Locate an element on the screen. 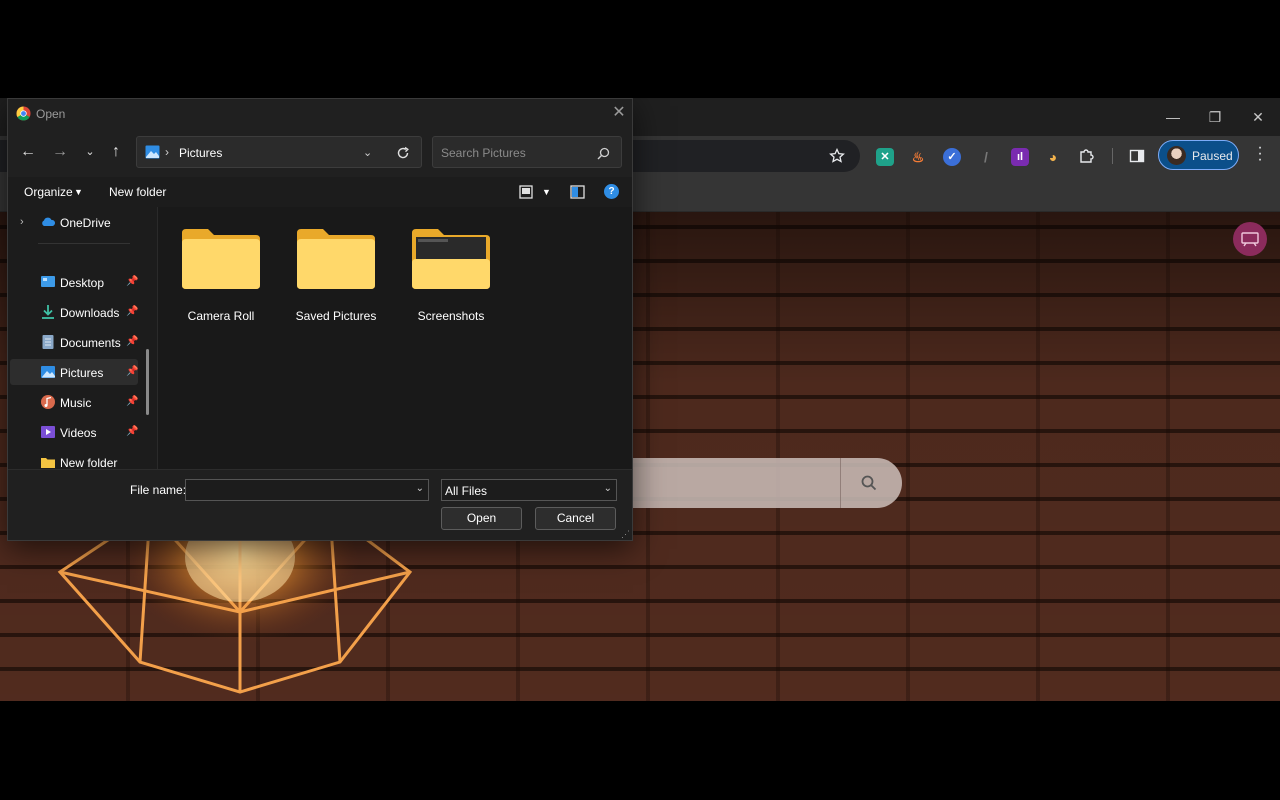 The image size is (1280, 800). nav-item-label: Desktop is located at coordinates (82, 283).